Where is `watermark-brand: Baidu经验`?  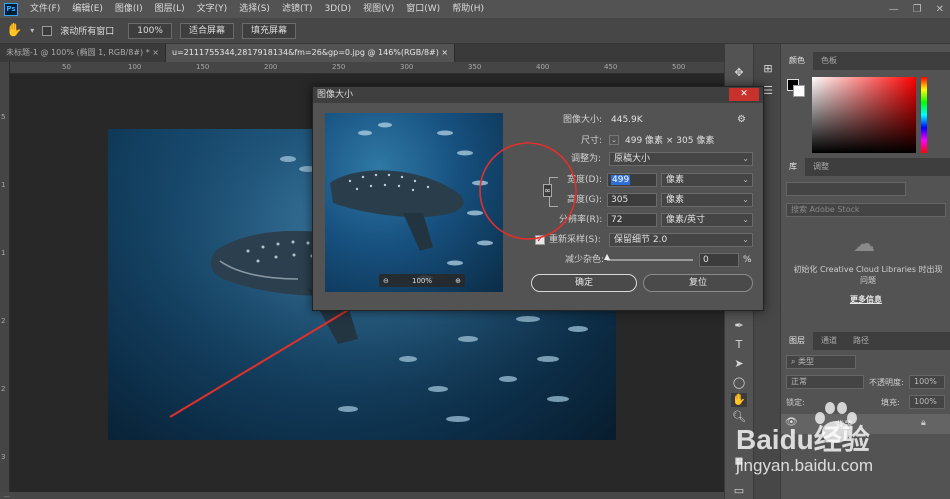
watermark-brand: Baidu经验 is located at coordinates (803, 439).